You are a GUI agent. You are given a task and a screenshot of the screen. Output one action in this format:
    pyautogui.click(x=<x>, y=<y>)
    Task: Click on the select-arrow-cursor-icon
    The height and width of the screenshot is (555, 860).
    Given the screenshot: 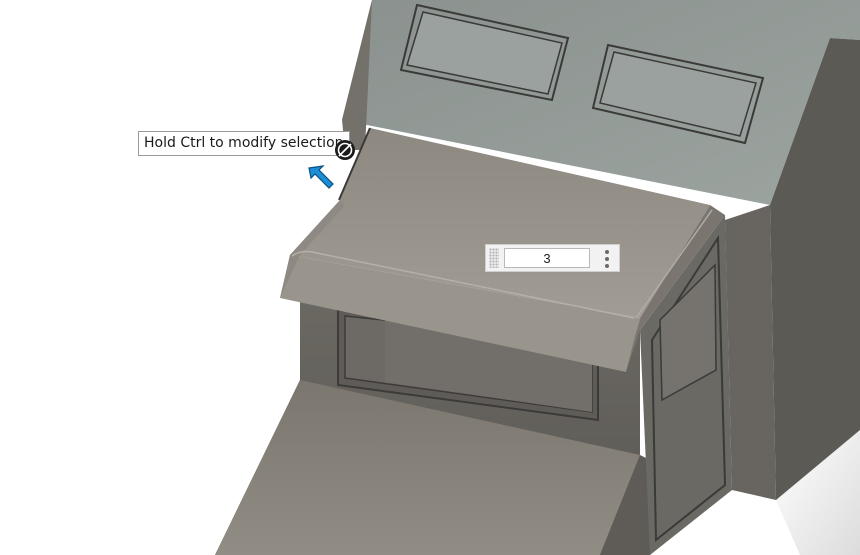 What is the action you would take?
    pyautogui.click(x=333, y=165)
    